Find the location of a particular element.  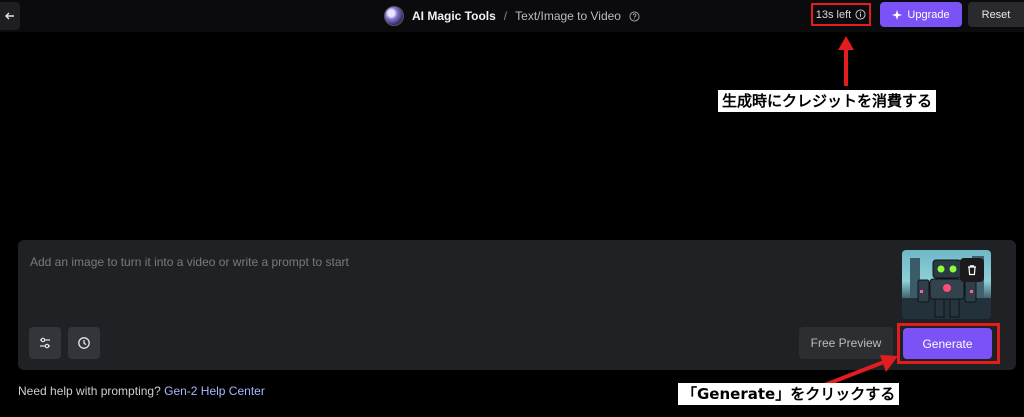

generate-note-callout: 「Generate」をクリックする is located at coordinates (789, 394).